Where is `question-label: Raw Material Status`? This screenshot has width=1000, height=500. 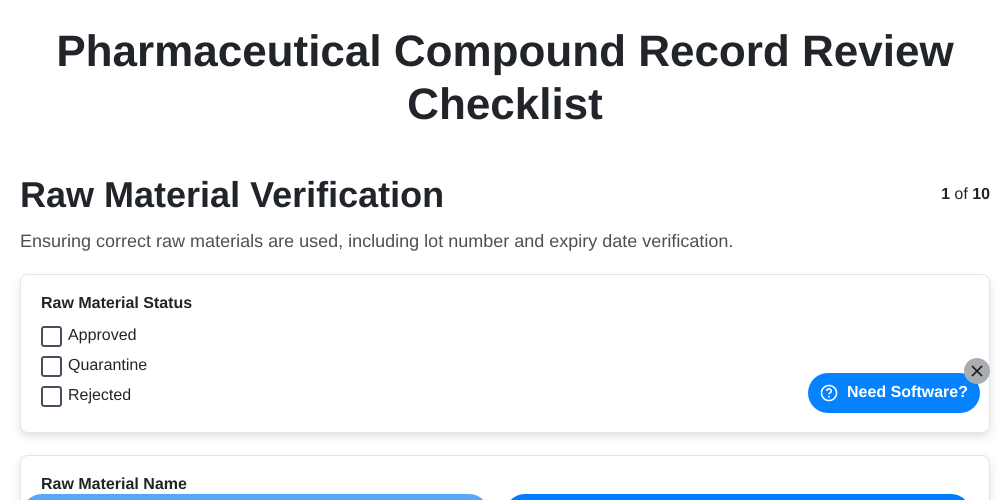
question-label: Raw Material Status is located at coordinates (117, 304).